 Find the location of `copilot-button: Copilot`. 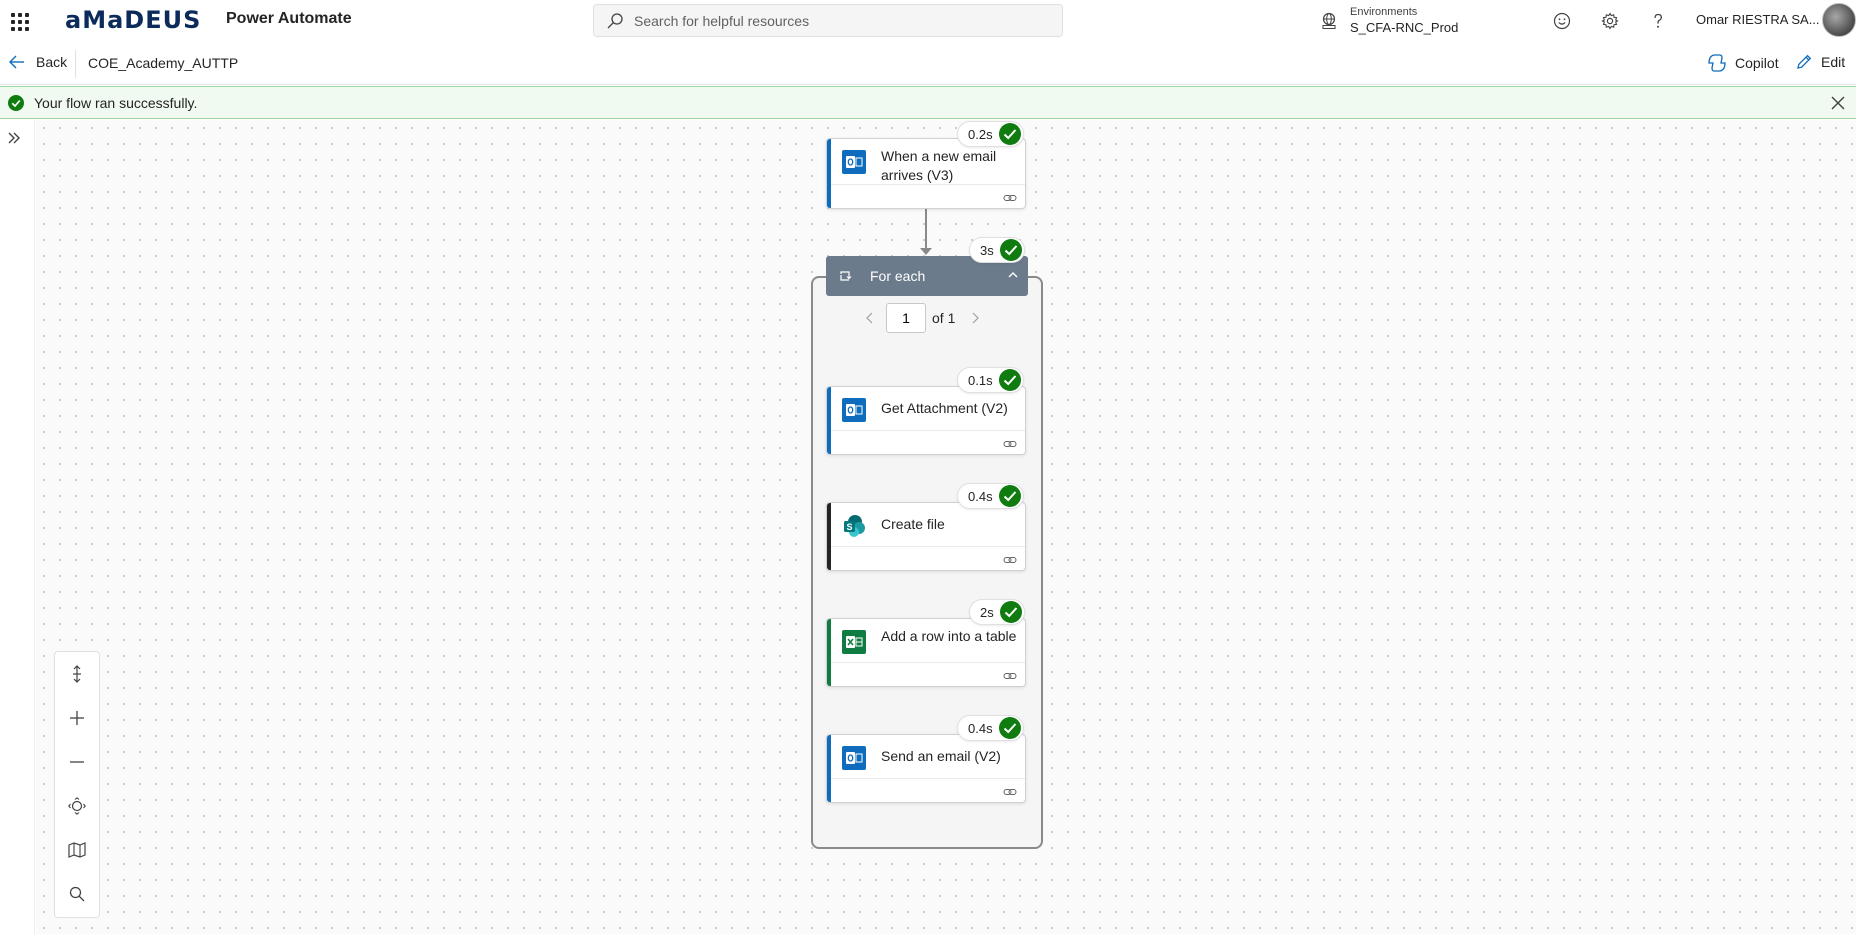

copilot-button: Copilot is located at coordinates (1743, 63).